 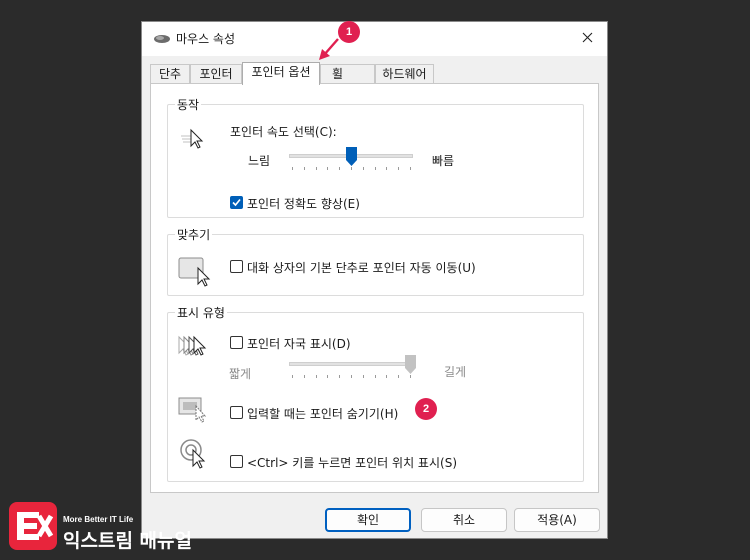 I want to click on tab-pointers: 포인터, so click(x=216, y=74).